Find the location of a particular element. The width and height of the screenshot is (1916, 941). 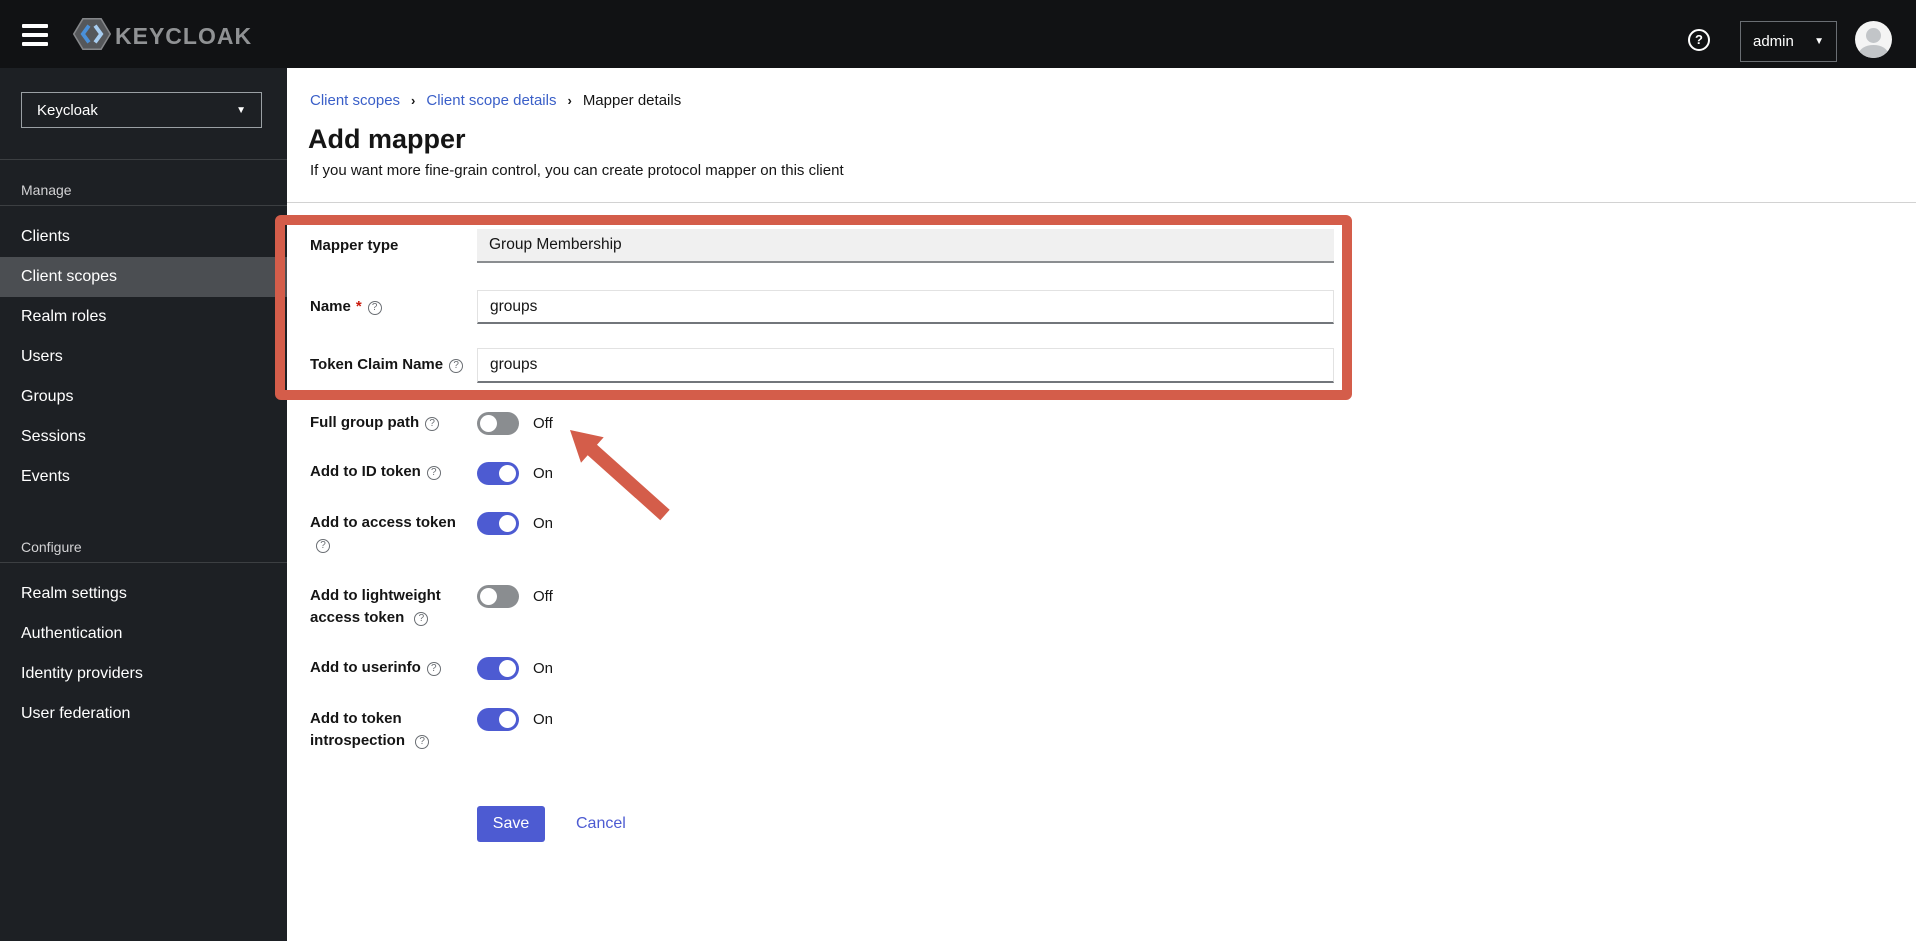

nav-section-configure: Configure is located at coordinates (51, 547).